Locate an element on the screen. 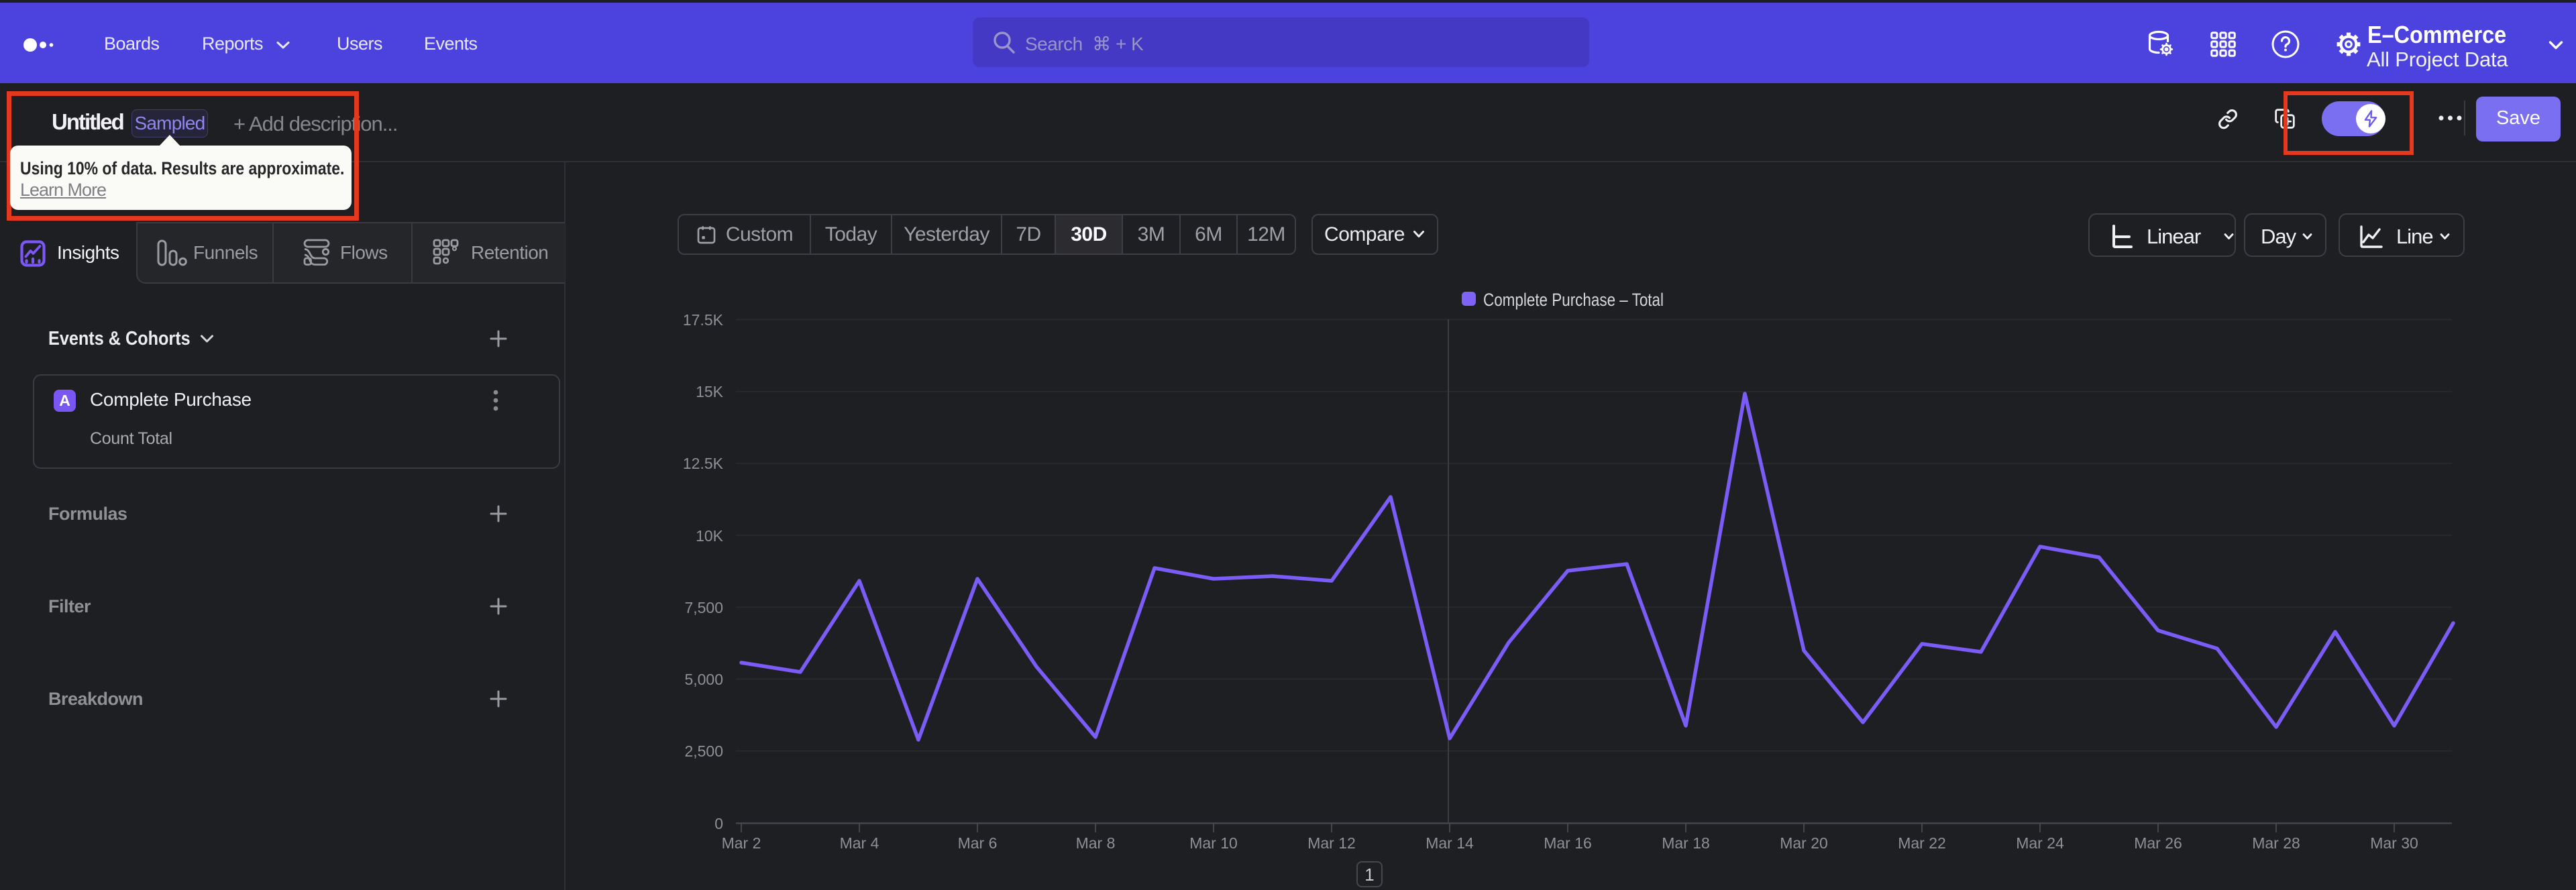 The width and height of the screenshot is (2576, 890). svg-text: 0 is located at coordinates (718, 823).